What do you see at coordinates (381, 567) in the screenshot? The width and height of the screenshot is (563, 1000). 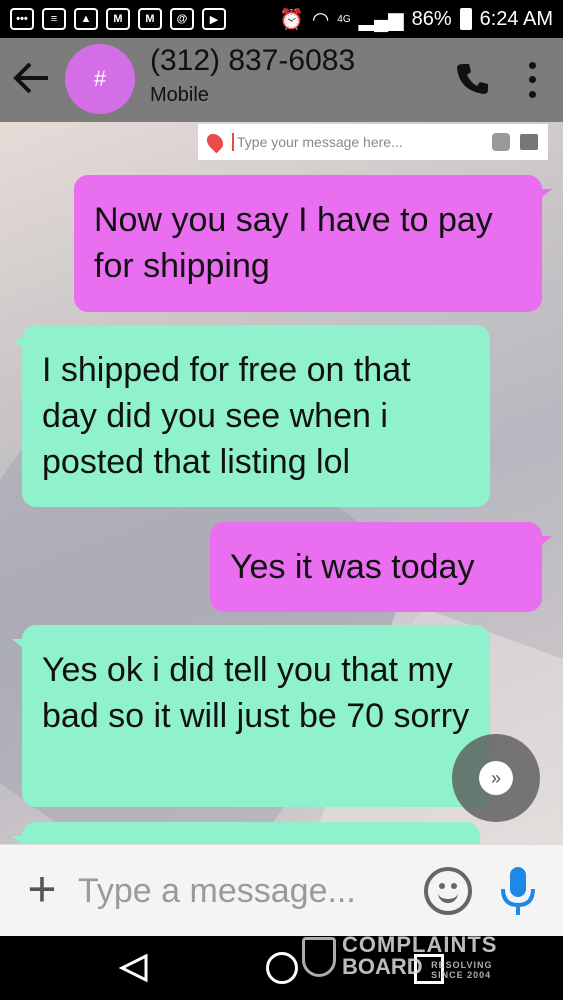 I see `message-bubble-outgoing: Yes it was today` at bounding box center [381, 567].